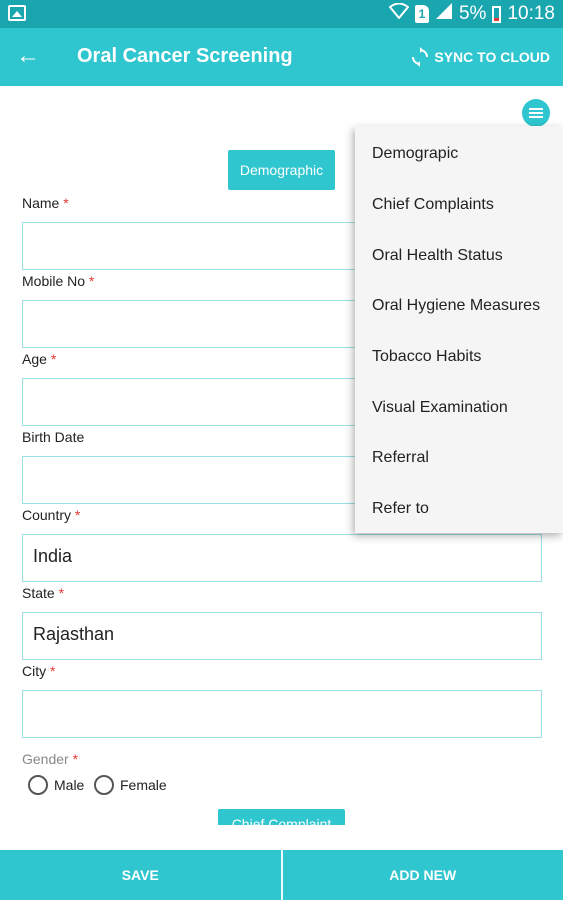 The width and height of the screenshot is (563, 900). I want to click on chief-complaint-section-button: Chief Complaint, so click(281, 817).